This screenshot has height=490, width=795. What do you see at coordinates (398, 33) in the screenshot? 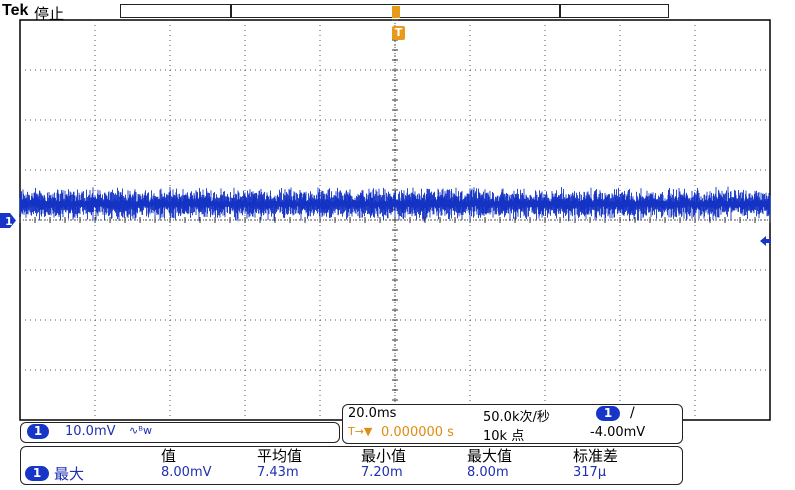
I see `trigger-position-marker: T` at bounding box center [398, 33].